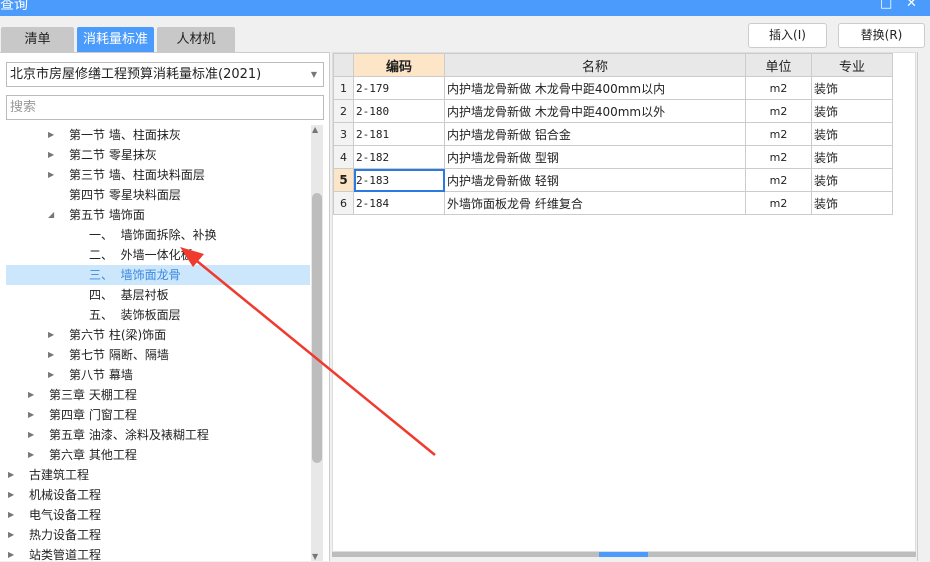 The image size is (930, 562). I want to click on table-row: 6 2-184 外墙饰面板龙骨 纤维复合 m2 装饰, so click(613, 203).